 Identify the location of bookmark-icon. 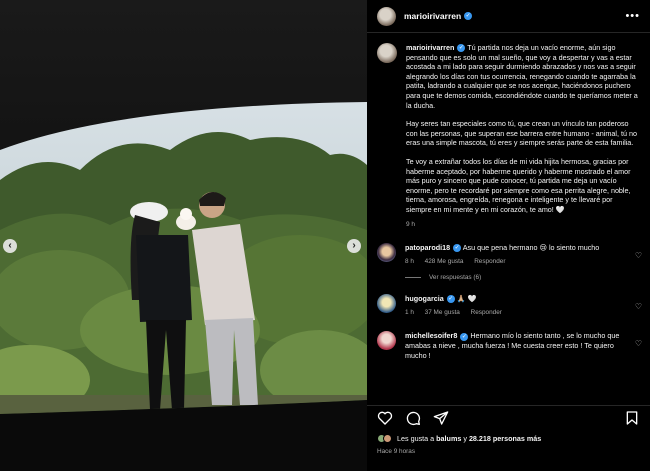
(632, 418).